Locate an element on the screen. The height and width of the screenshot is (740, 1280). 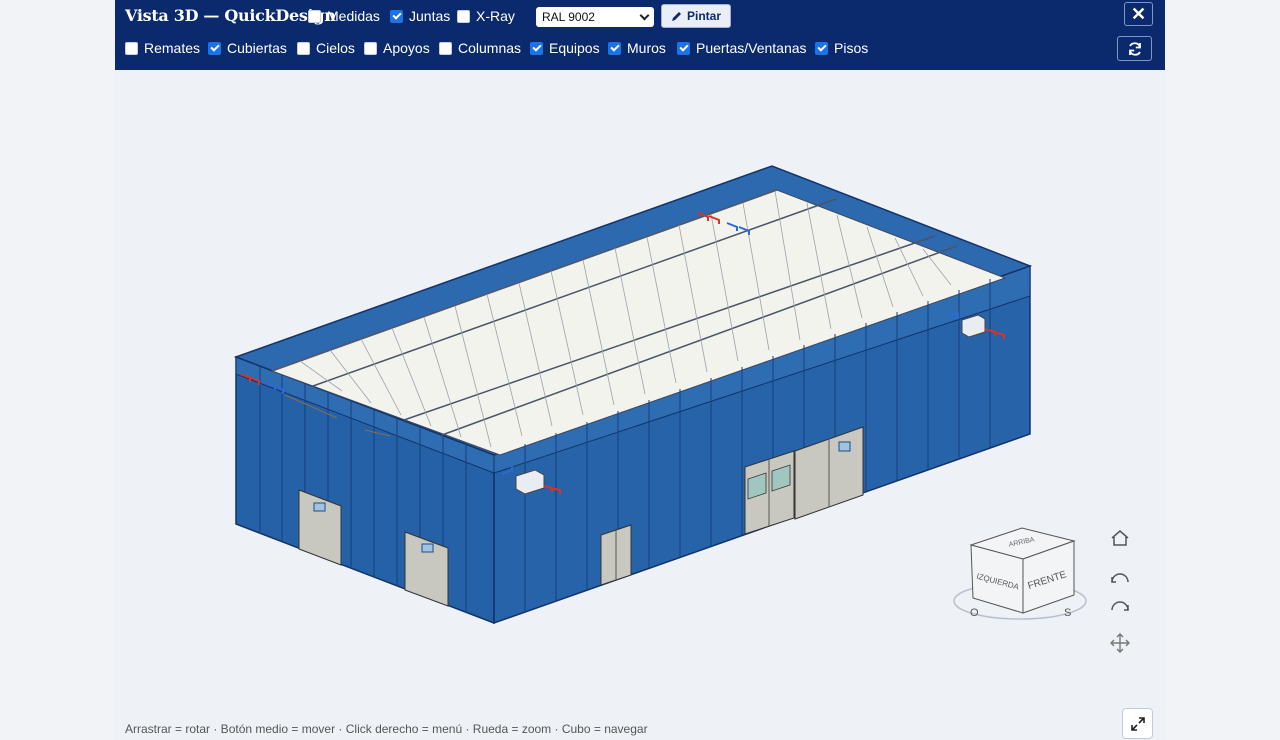
home-icon is located at coordinates (1120, 538).